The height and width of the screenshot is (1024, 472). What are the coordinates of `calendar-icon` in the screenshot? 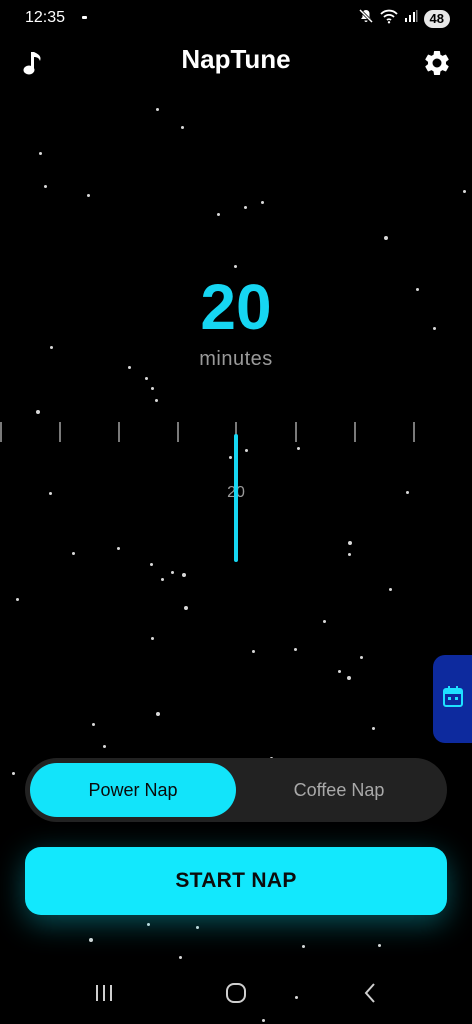 It's located at (453, 699).